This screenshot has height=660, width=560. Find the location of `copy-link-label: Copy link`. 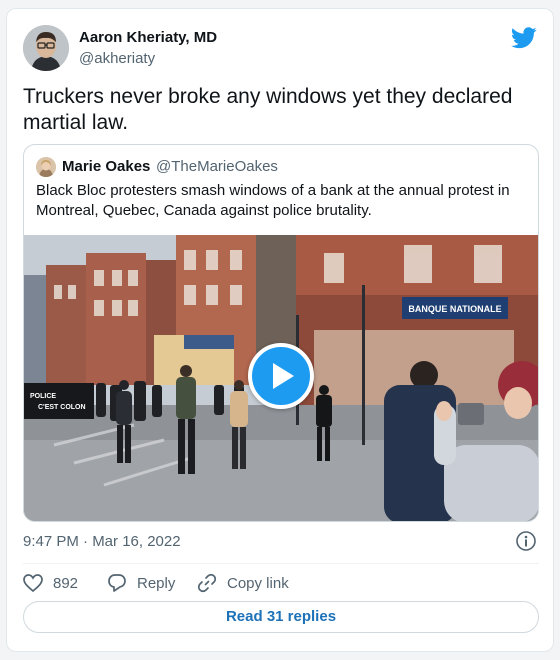

copy-link-label: Copy link is located at coordinates (258, 583).